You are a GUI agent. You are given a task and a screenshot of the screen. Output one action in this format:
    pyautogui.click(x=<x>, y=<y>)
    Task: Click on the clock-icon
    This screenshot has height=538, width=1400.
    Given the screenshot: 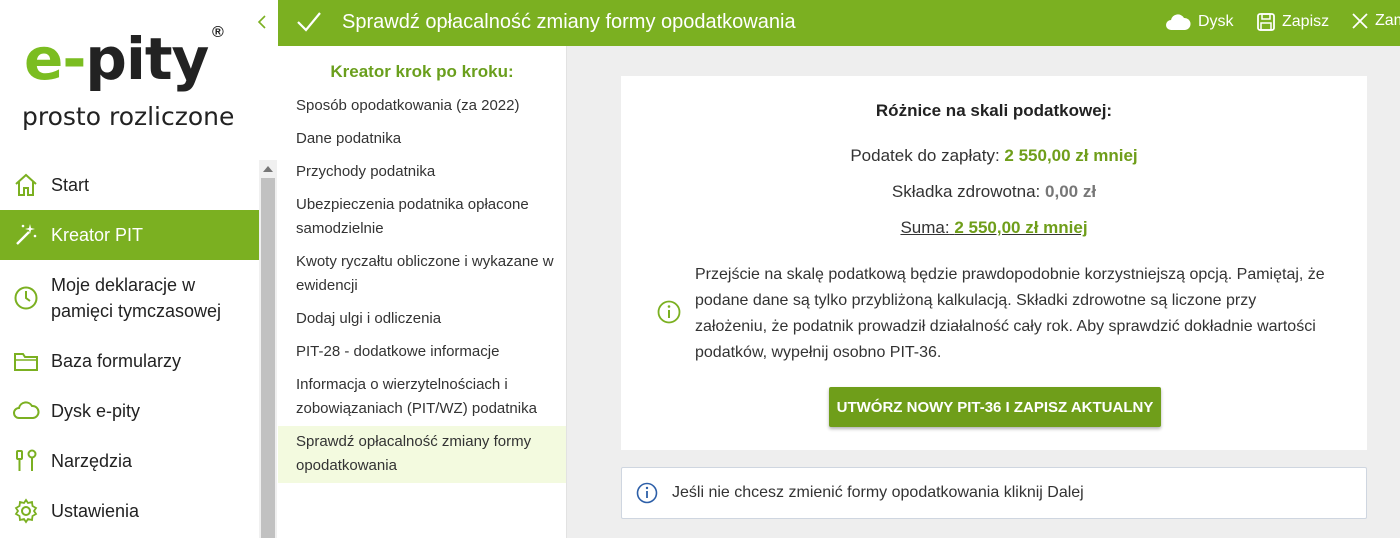 What is the action you would take?
    pyautogui.click(x=26, y=298)
    